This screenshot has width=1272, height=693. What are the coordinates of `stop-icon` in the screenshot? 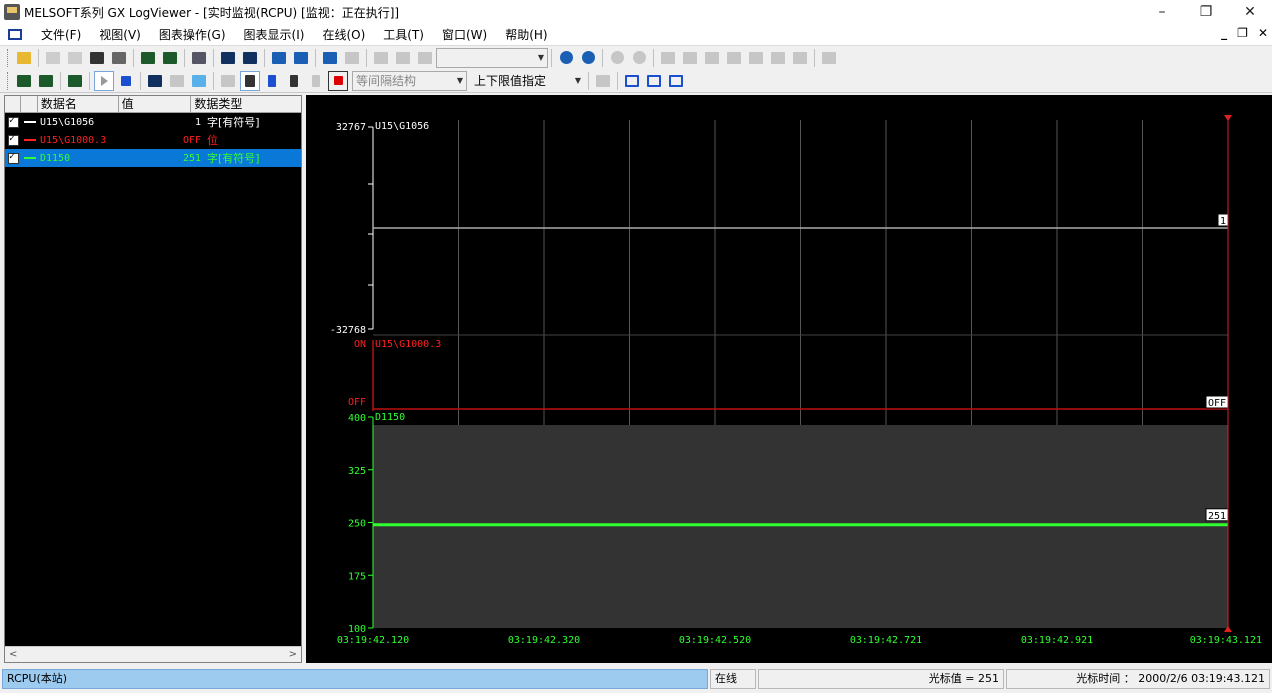 It's located at (126, 81).